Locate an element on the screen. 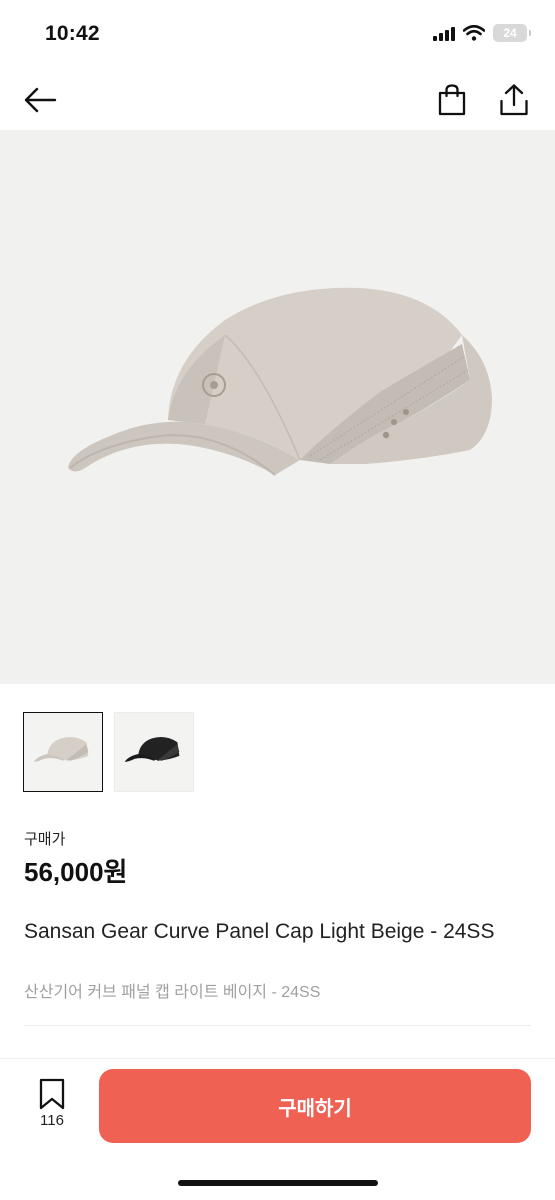 The width and height of the screenshot is (555, 1200). divider is located at coordinates (277, 1025).